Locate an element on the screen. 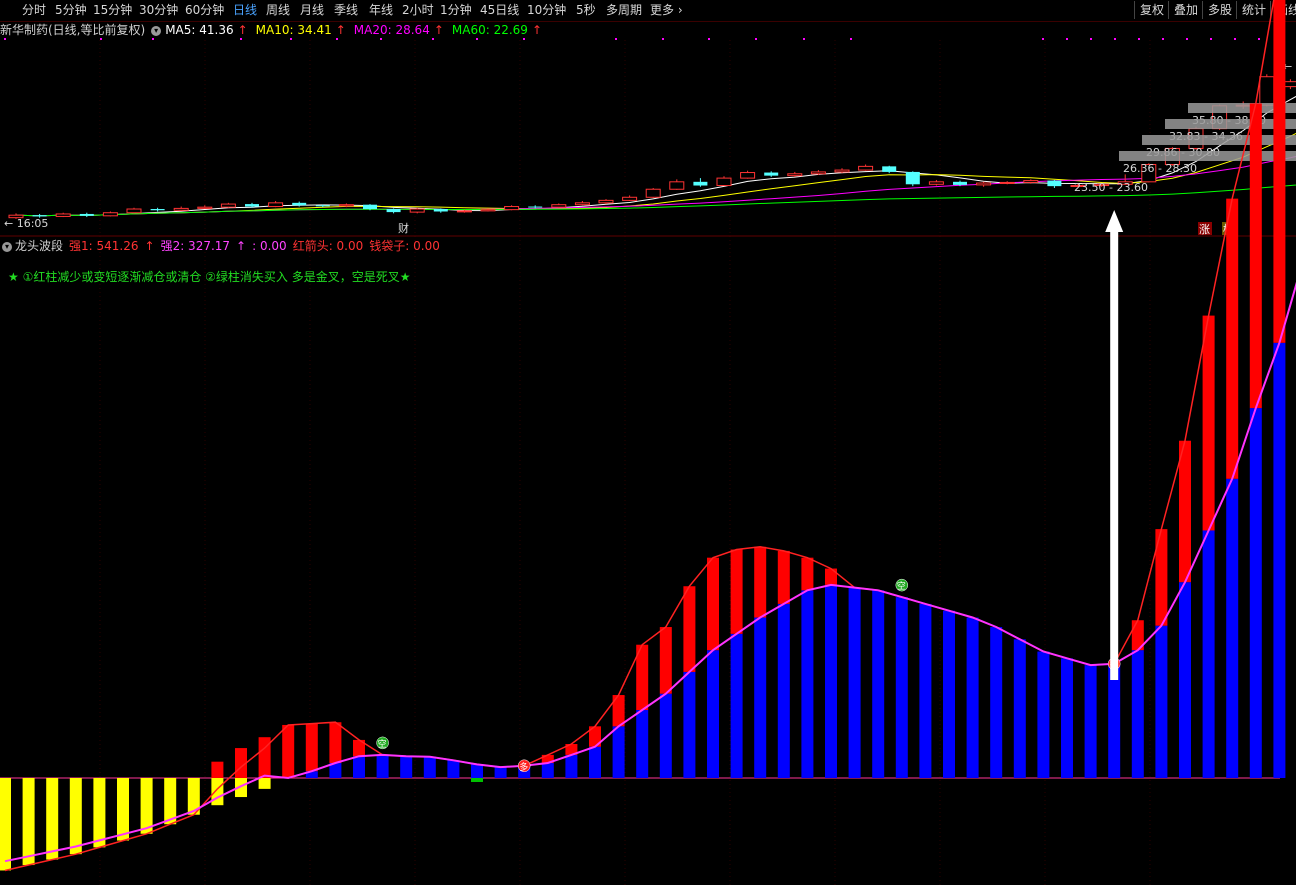 The width and height of the screenshot is (1296, 885). buy-arrow-icon is located at coordinates (1114, 445).